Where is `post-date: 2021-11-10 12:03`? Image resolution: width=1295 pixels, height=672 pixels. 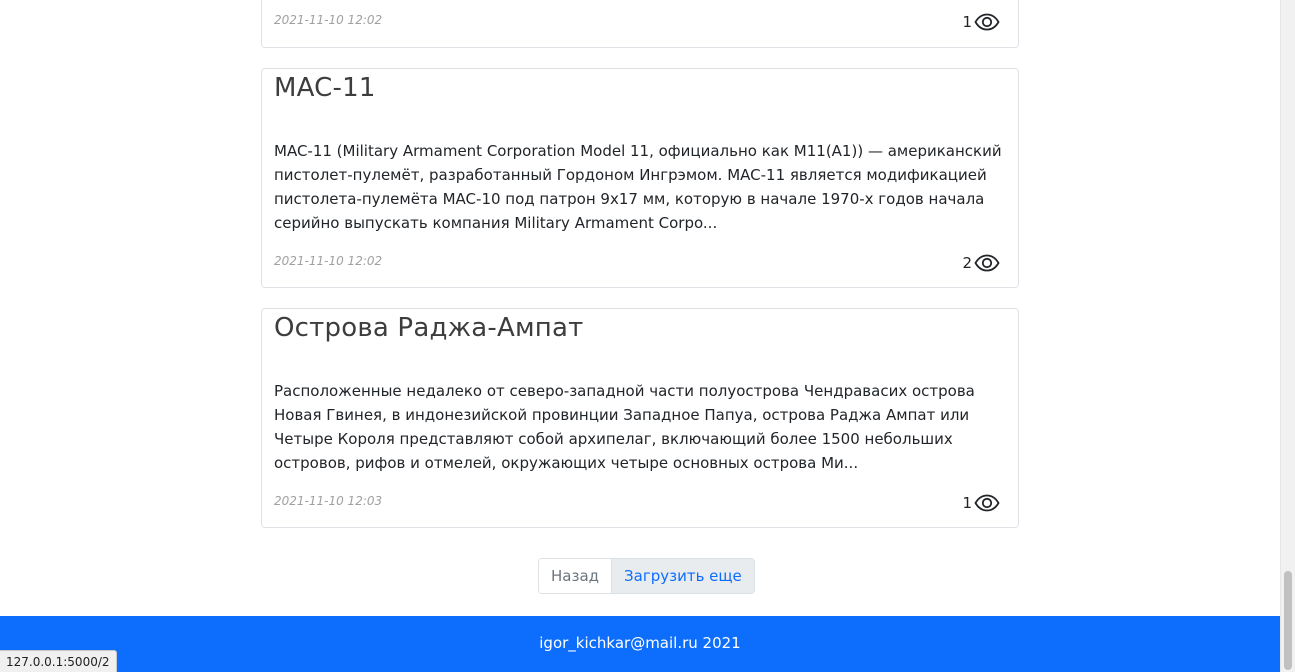
post-date: 2021-11-10 12:03 is located at coordinates (328, 501).